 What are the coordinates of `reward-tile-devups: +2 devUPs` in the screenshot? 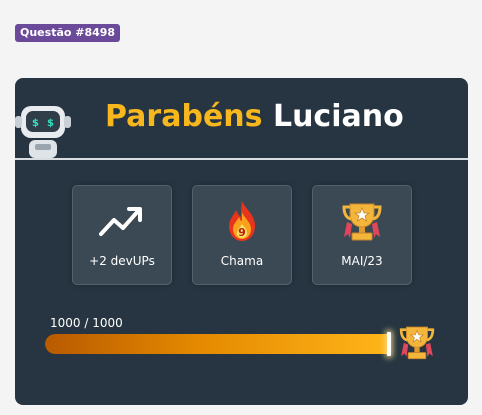 It's located at (122, 235).